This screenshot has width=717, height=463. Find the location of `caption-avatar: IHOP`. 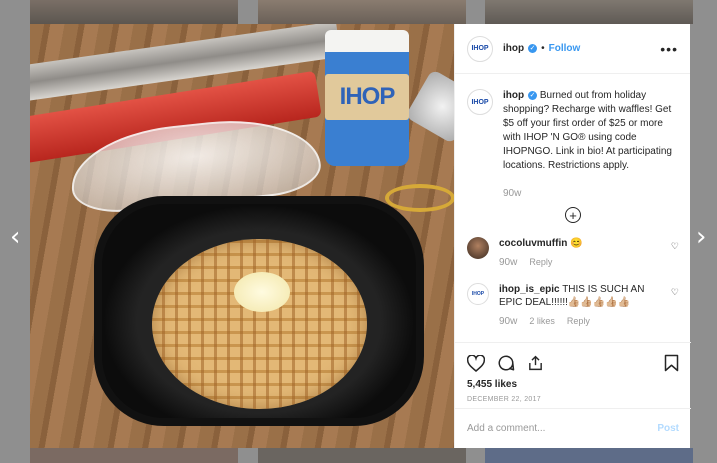

caption-avatar: IHOP is located at coordinates (480, 102).